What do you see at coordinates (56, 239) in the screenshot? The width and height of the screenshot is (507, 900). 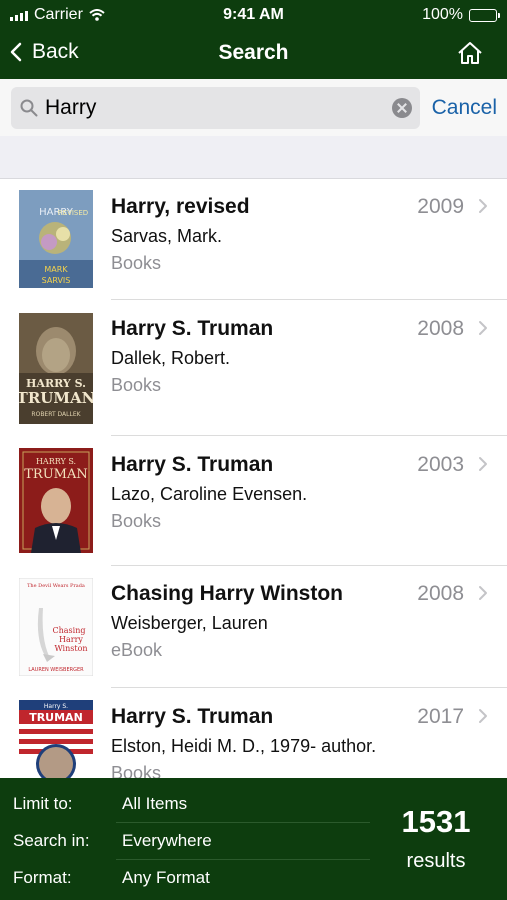 I see `book-cover-image: HARRY REVISED MARK SARVIS` at bounding box center [56, 239].